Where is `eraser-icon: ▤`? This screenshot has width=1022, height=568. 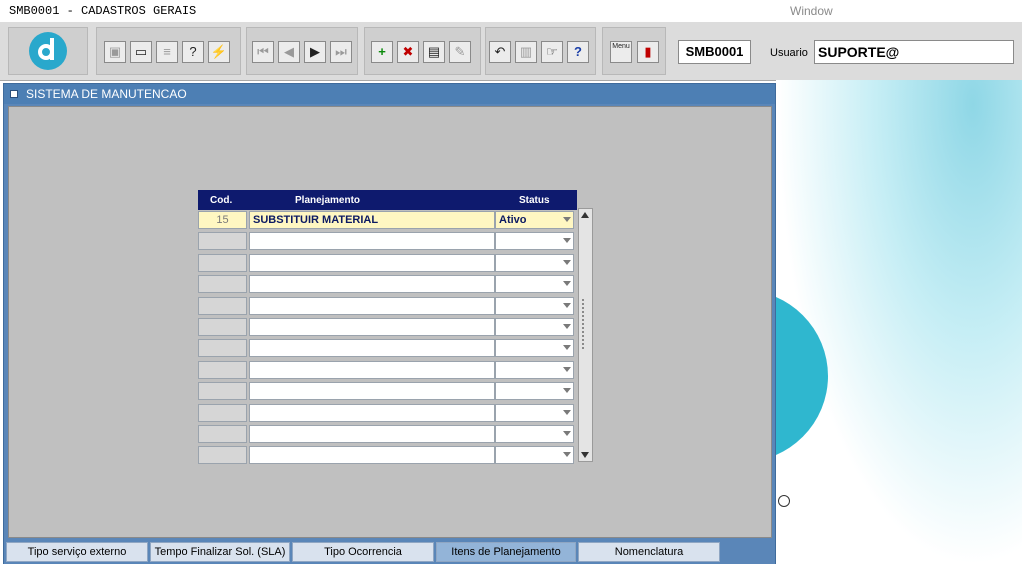 eraser-icon: ▤ is located at coordinates (434, 51).